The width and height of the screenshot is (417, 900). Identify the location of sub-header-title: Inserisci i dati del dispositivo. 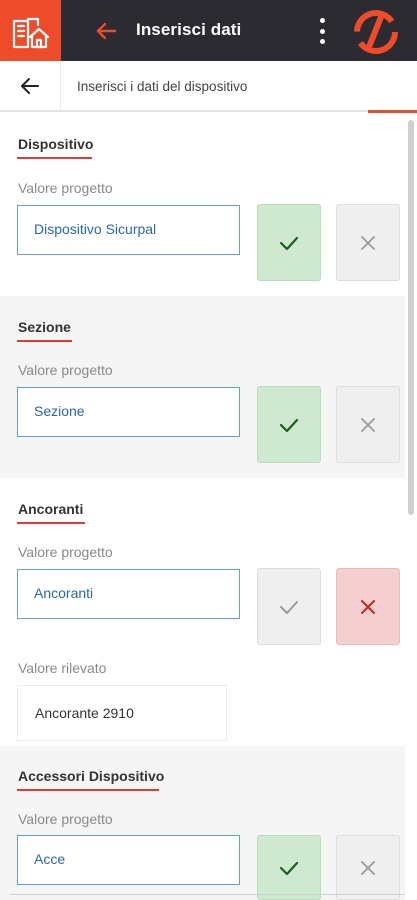
(162, 86).